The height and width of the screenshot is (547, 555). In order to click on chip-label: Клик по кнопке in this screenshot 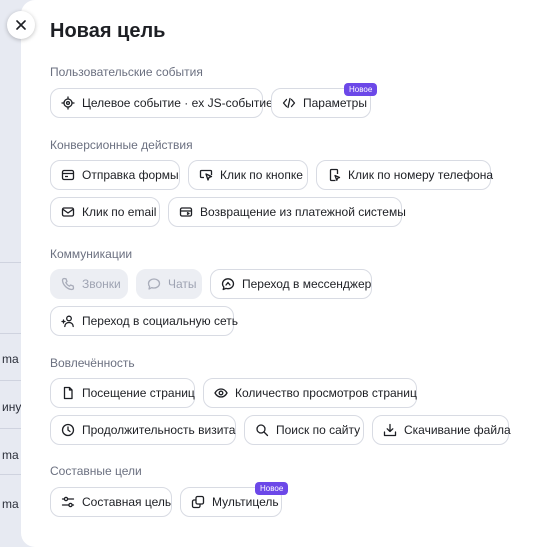, I will do `click(261, 175)`.